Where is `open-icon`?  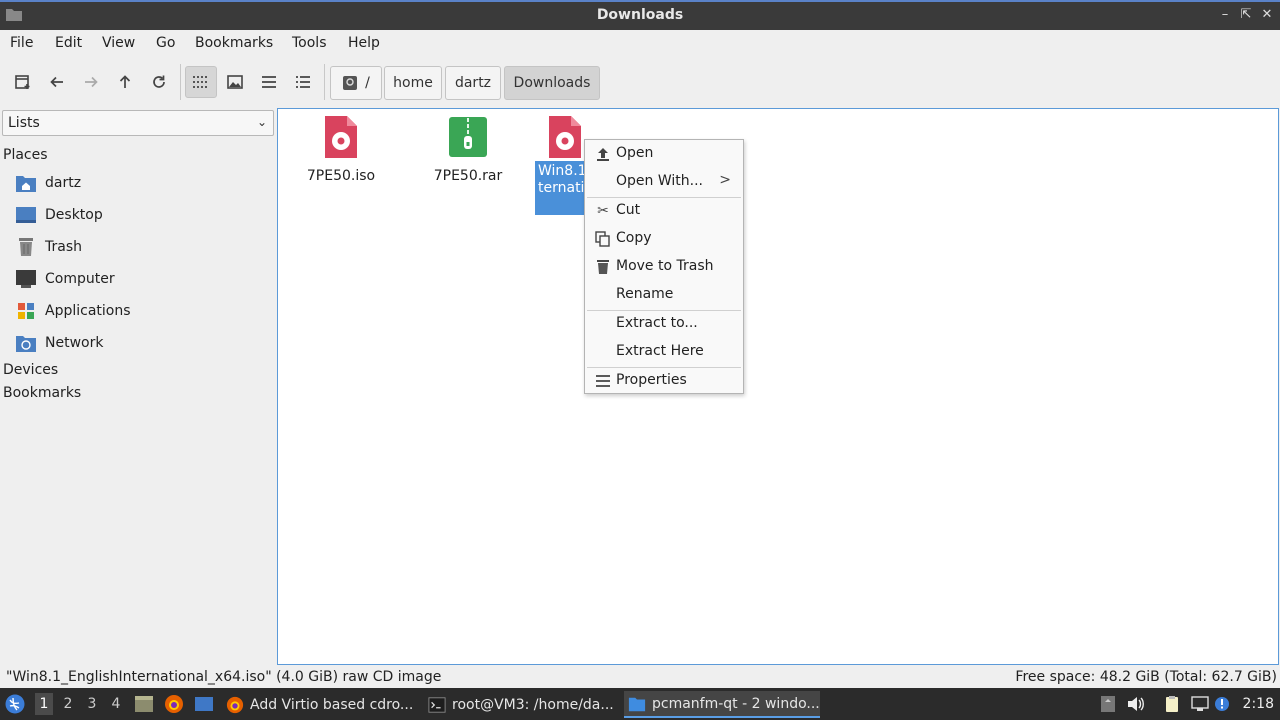 open-icon is located at coordinates (603, 154).